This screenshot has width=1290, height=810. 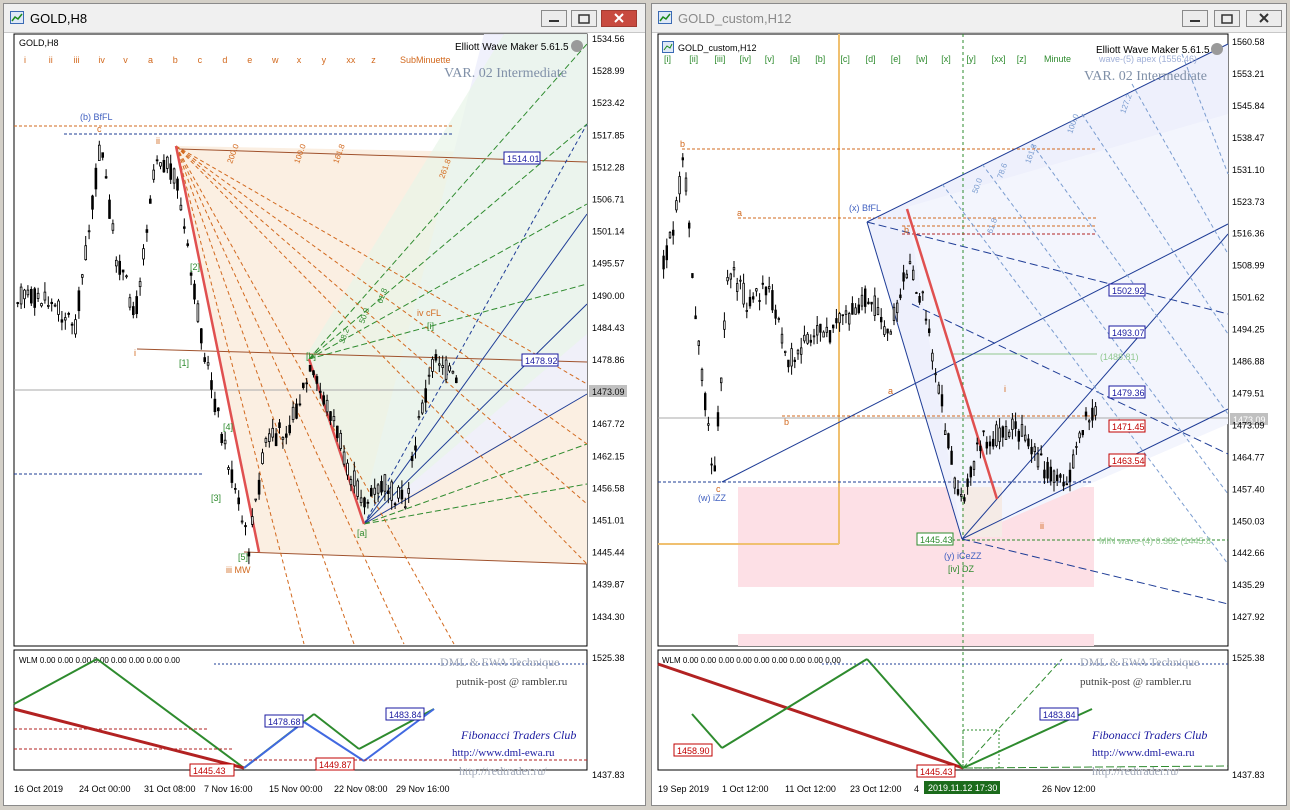 I want to click on wave-menu-item: [ii], so click(x=693, y=59).